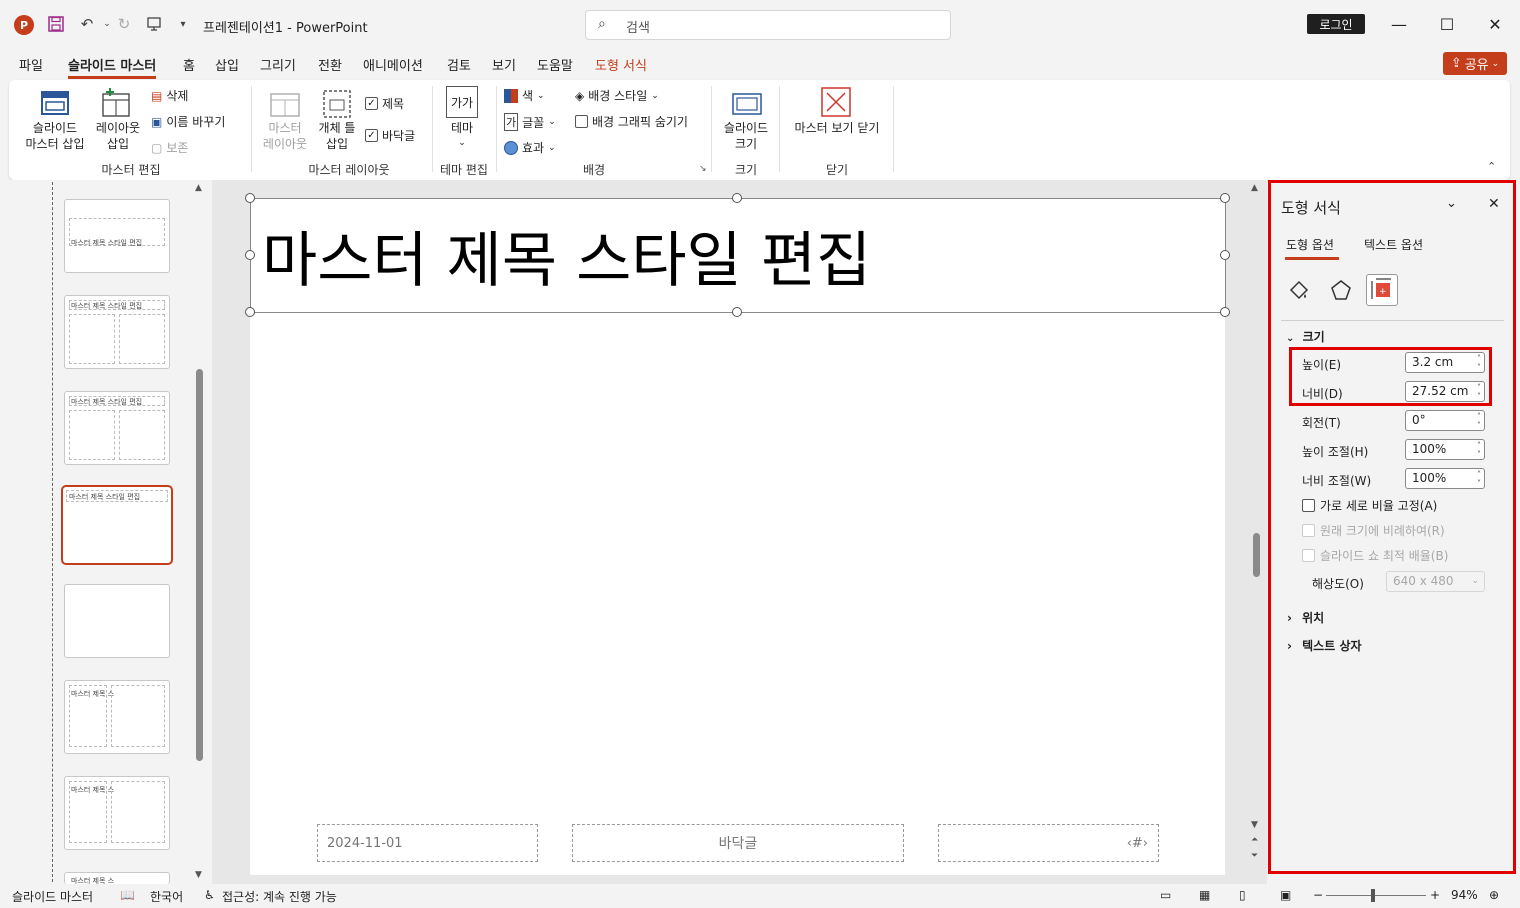 The height and width of the screenshot is (908, 1520). I want to click on tab-text-options: 텍스트 옵션, so click(1393, 244).